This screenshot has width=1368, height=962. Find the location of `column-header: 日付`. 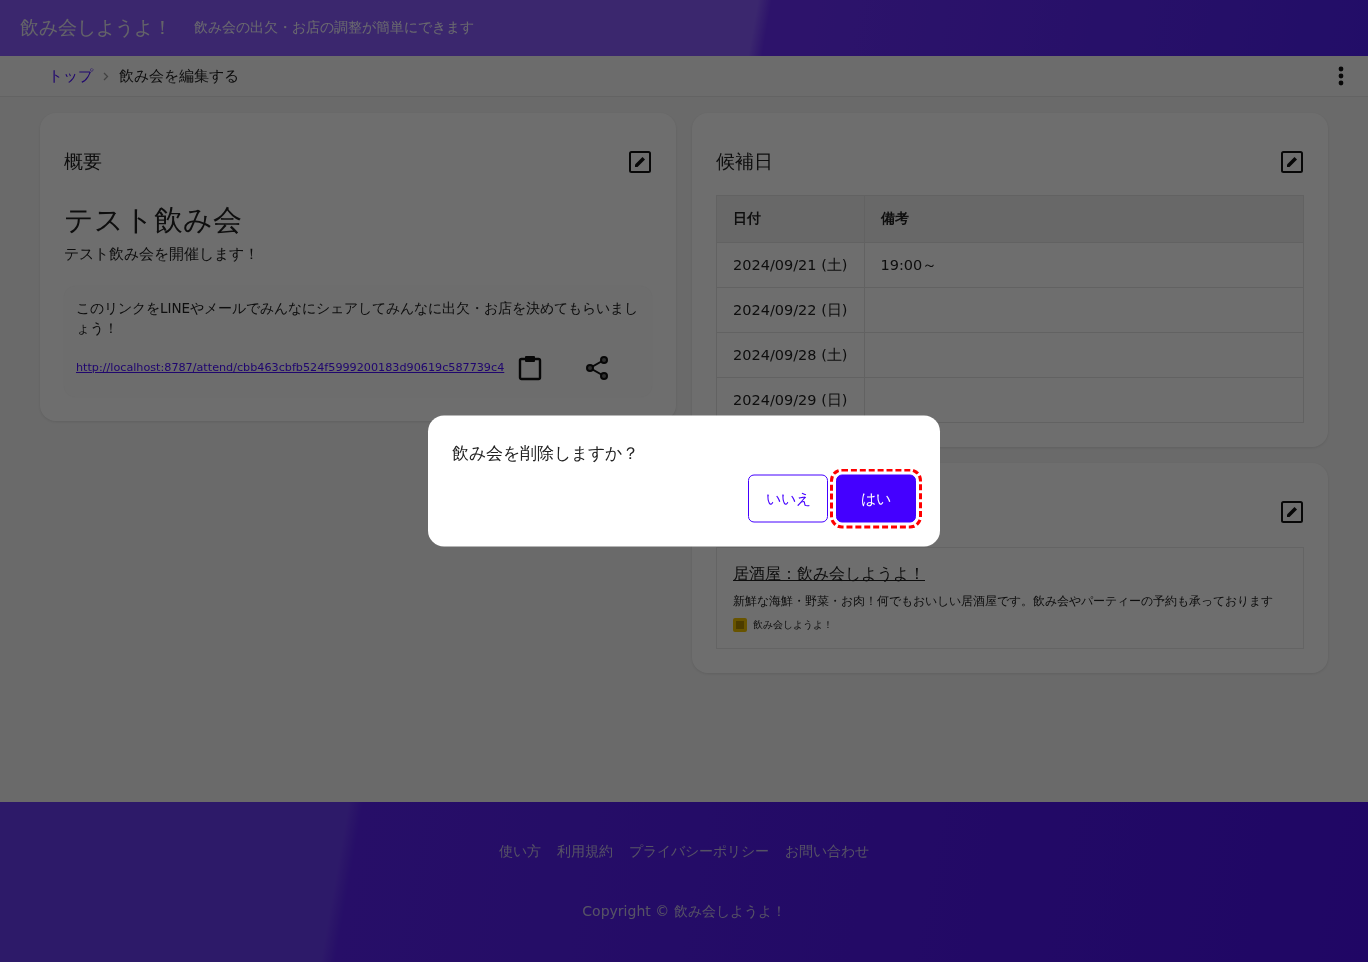

column-header: 日付 is located at coordinates (790, 219).